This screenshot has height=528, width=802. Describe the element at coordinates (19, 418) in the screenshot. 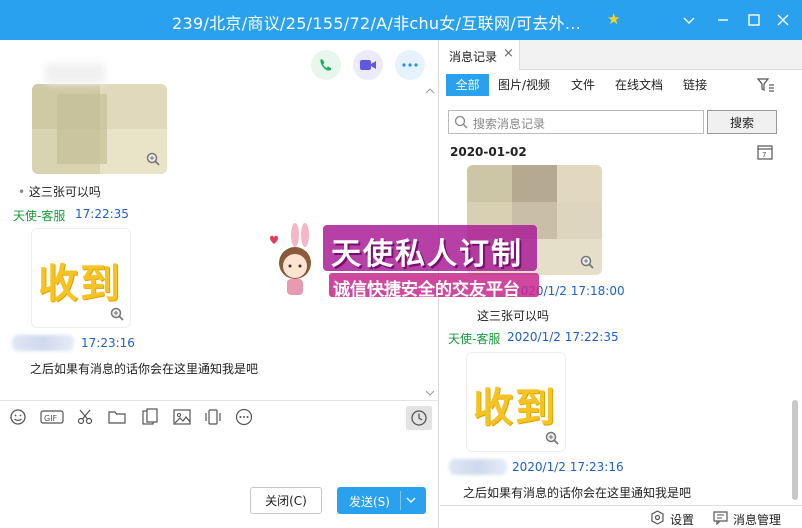

I see `emoji-icon` at that location.